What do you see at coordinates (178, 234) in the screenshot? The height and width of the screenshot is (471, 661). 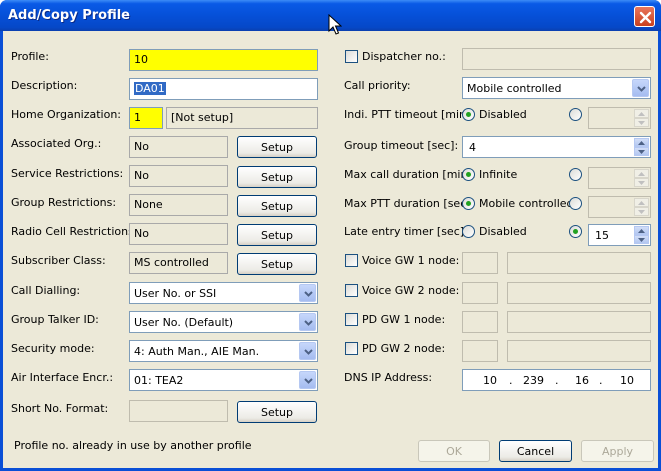 I see `radio-cell-restr-value: No` at bounding box center [178, 234].